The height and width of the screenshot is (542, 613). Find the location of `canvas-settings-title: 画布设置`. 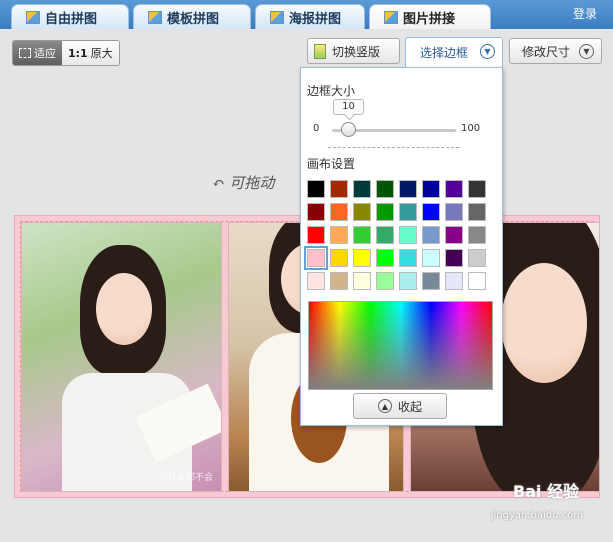

canvas-settings-title: 画布设置 is located at coordinates (331, 164).